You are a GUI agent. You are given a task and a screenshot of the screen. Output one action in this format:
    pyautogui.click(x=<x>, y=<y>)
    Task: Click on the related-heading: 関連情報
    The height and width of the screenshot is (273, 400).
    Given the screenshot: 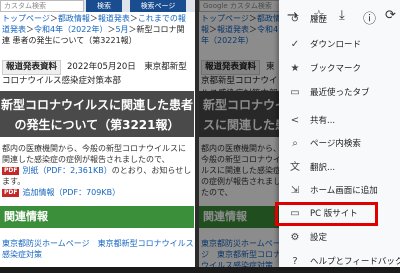 What is the action you would take?
    pyautogui.click(x=97, y=217)
    